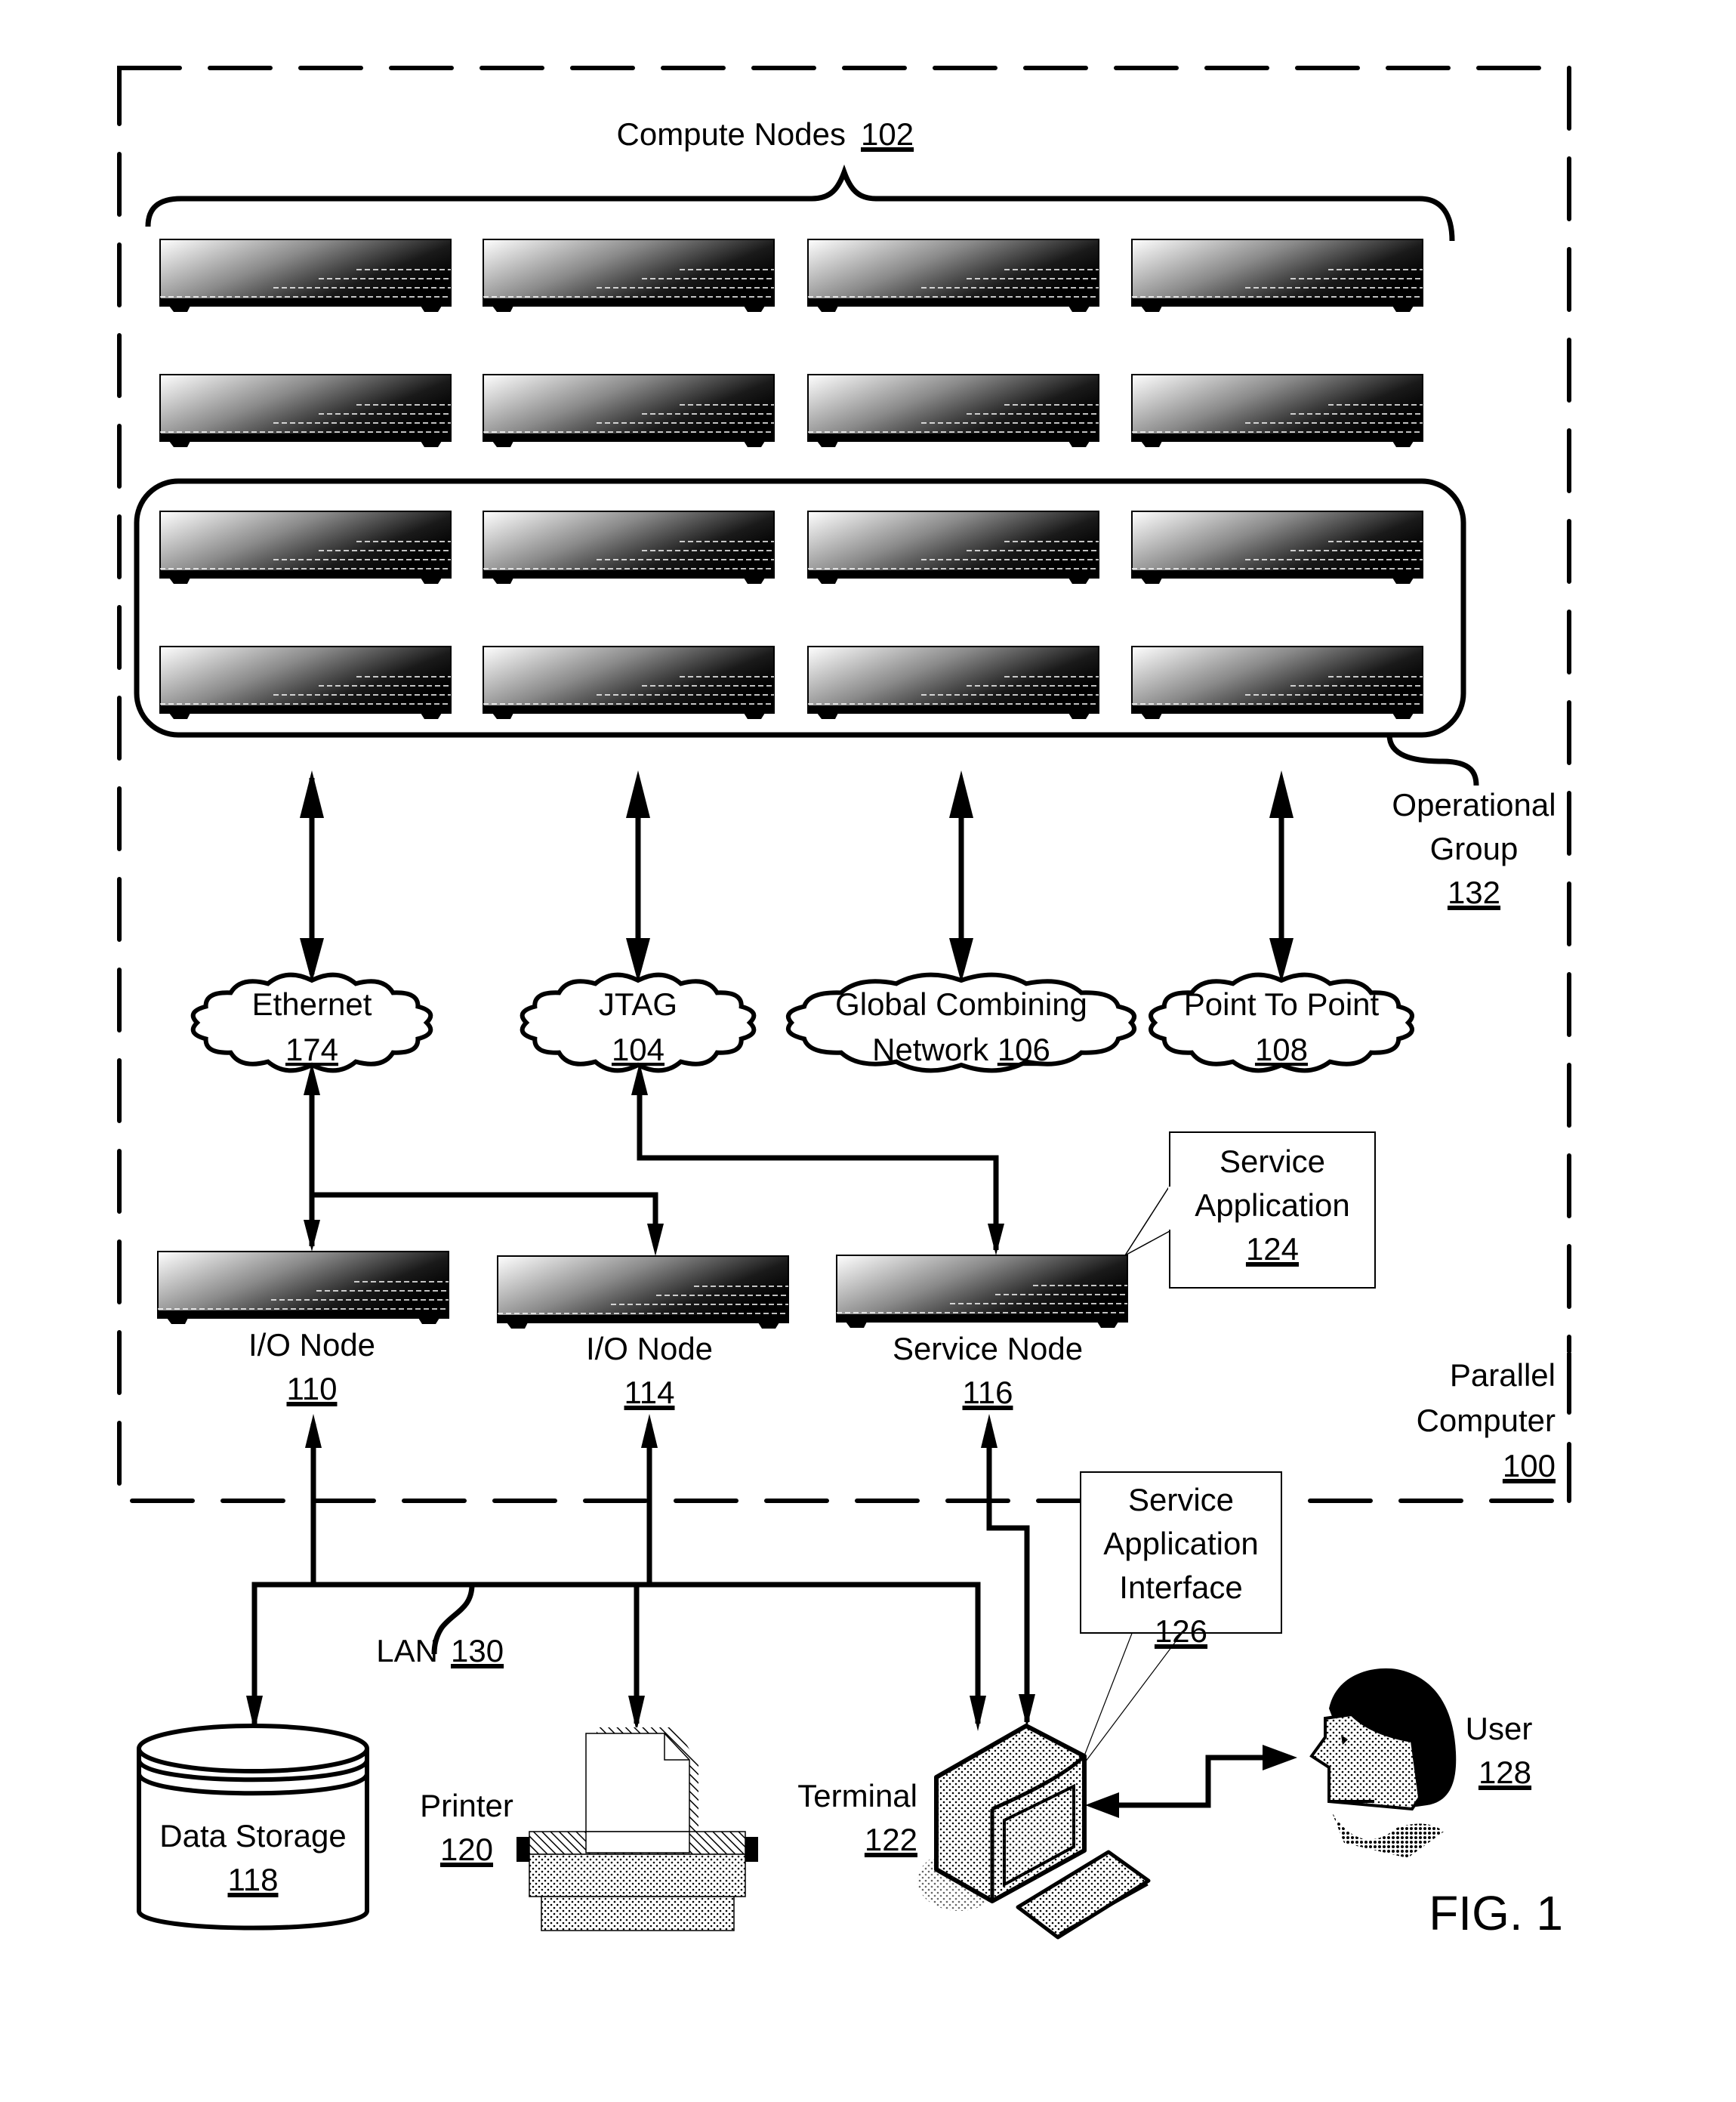 The height and width of the screenshot is (2102, 1736). What do you see at coordinates (1475, 848) in the screenshot?
I see `operational-group-line2: Group` at bounding box center [1475, 848].